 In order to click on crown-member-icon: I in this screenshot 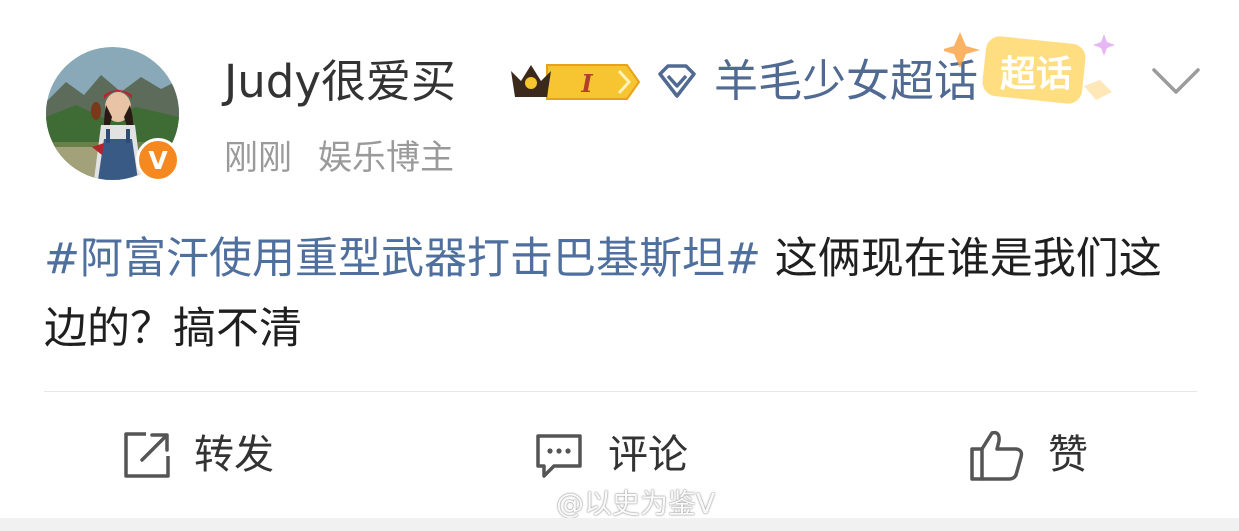, I will do `click(574, 82)`.